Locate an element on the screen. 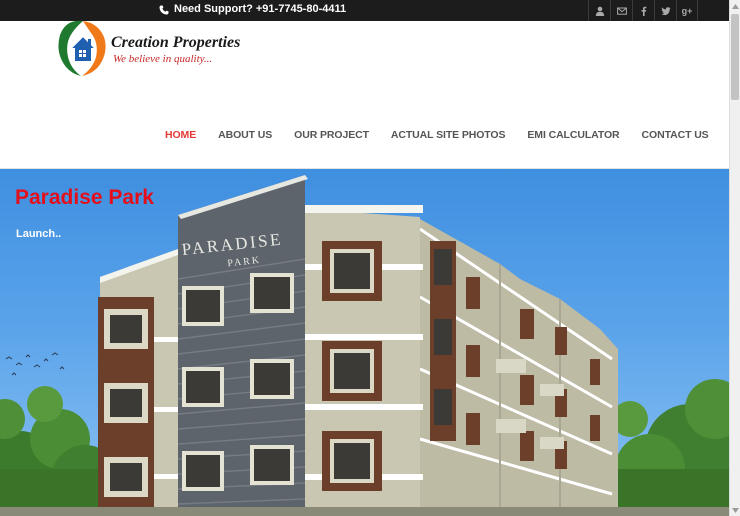 The height and width of the screenshot is (516, 740). nav-item-emi-calculator: EMI CALCULATOR is located at coordinates (573, 135).